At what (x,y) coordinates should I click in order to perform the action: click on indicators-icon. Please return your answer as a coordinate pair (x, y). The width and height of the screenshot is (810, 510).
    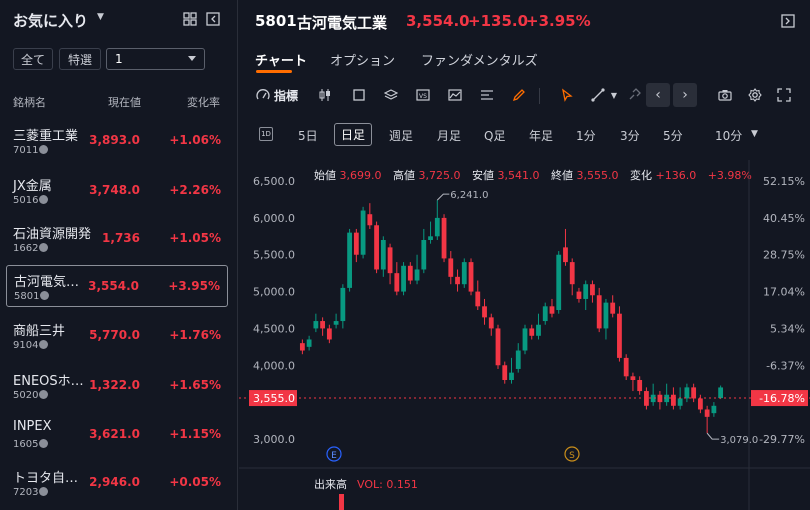
    Looking at the image, I should click on (263, 95).